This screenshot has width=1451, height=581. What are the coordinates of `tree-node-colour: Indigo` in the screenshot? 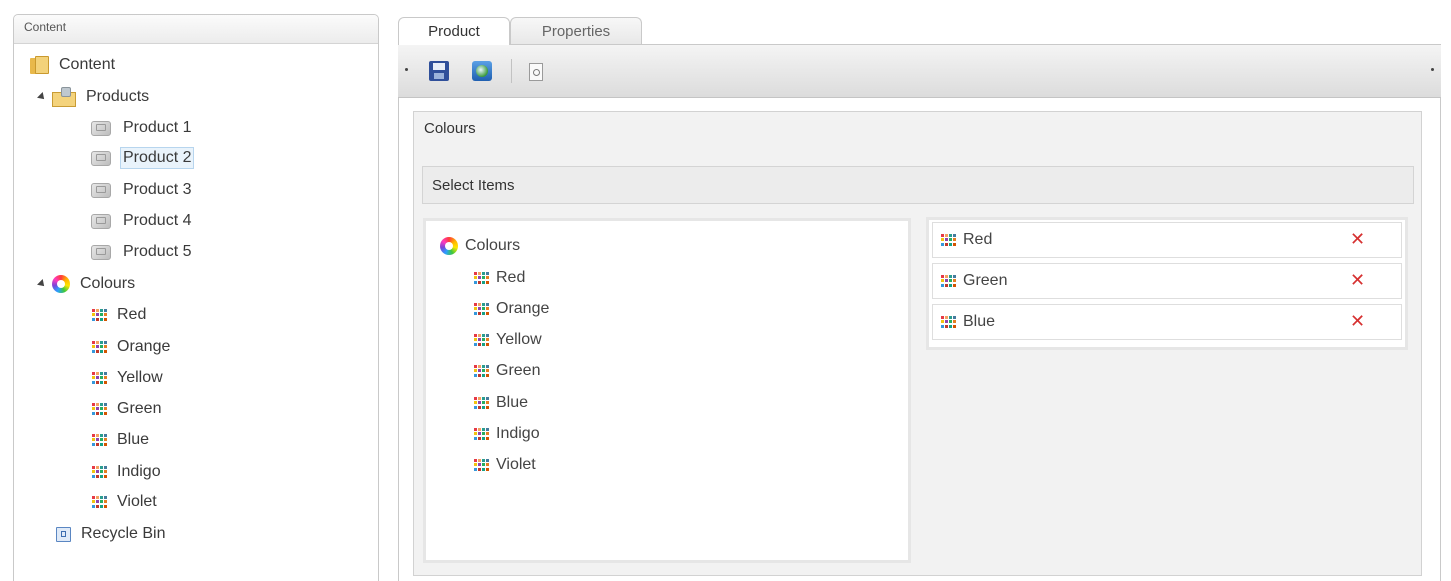 It's located at (128, 472).